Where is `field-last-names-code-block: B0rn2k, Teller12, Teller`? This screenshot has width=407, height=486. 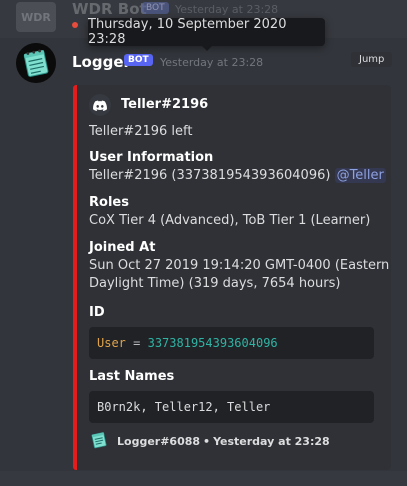
field-last-names-code-block: B0rn2k, Teller12, Teller is located at coordinates (231, 407).